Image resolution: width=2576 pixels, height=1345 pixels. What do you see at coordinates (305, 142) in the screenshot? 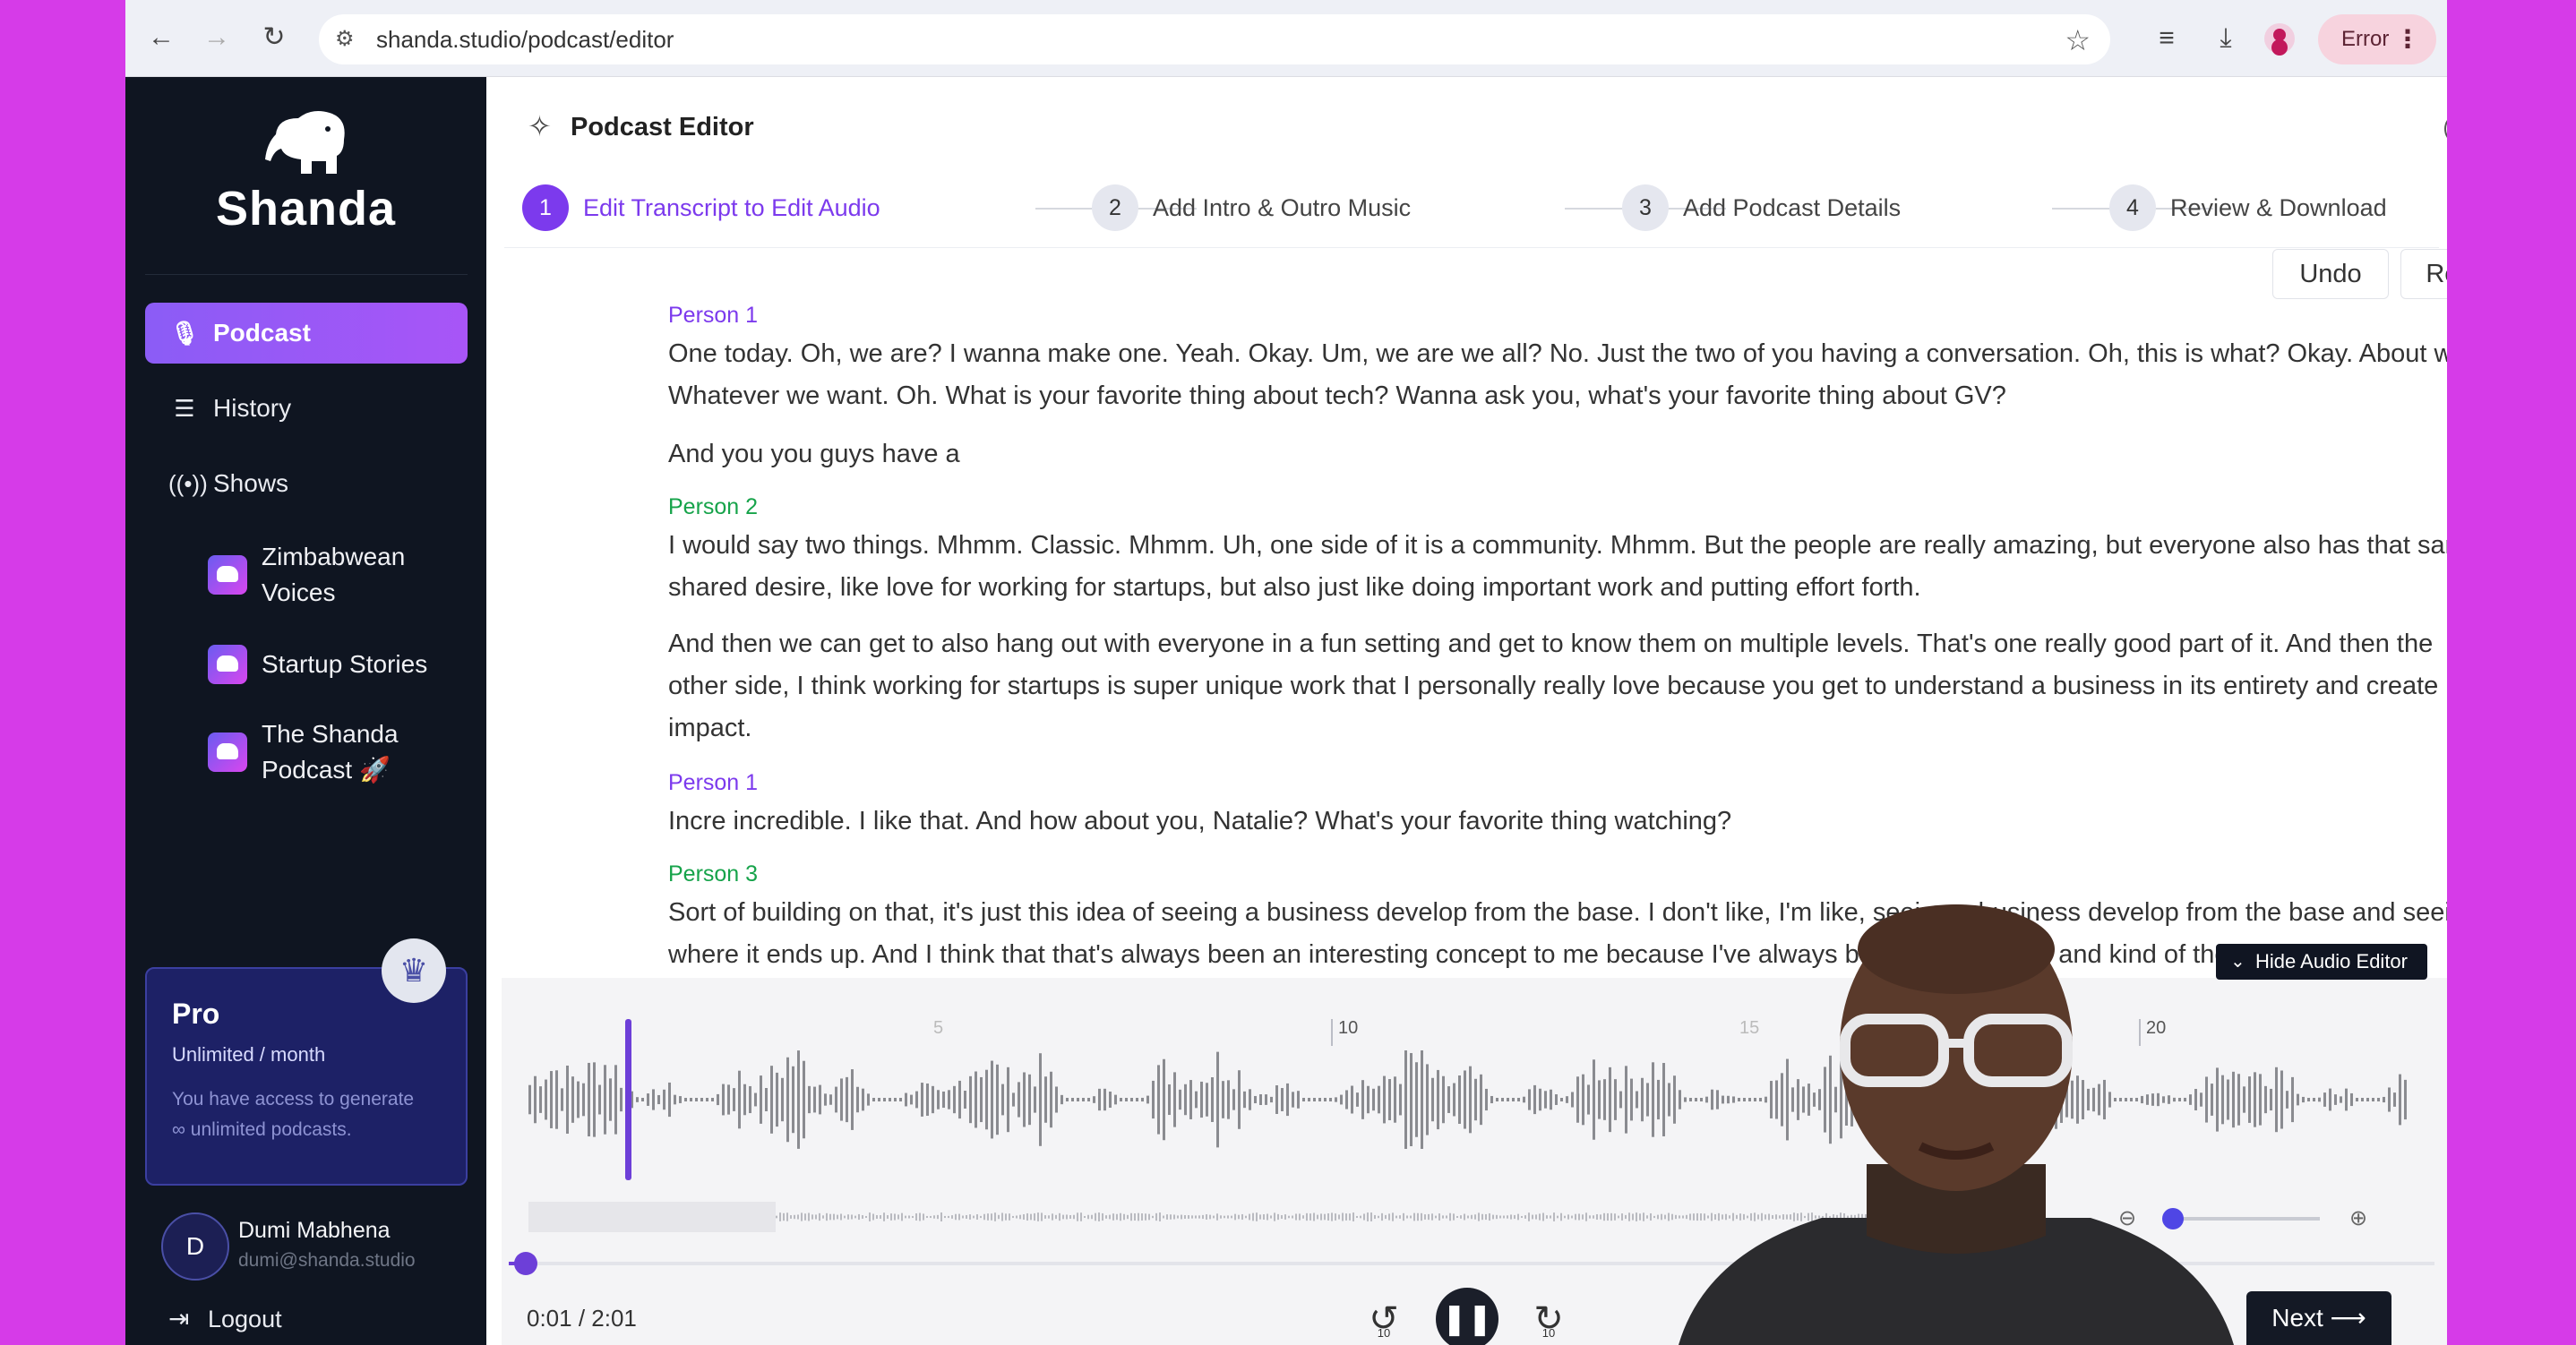
I see `elephant-logo-icon` at bounding box center [305, 142].